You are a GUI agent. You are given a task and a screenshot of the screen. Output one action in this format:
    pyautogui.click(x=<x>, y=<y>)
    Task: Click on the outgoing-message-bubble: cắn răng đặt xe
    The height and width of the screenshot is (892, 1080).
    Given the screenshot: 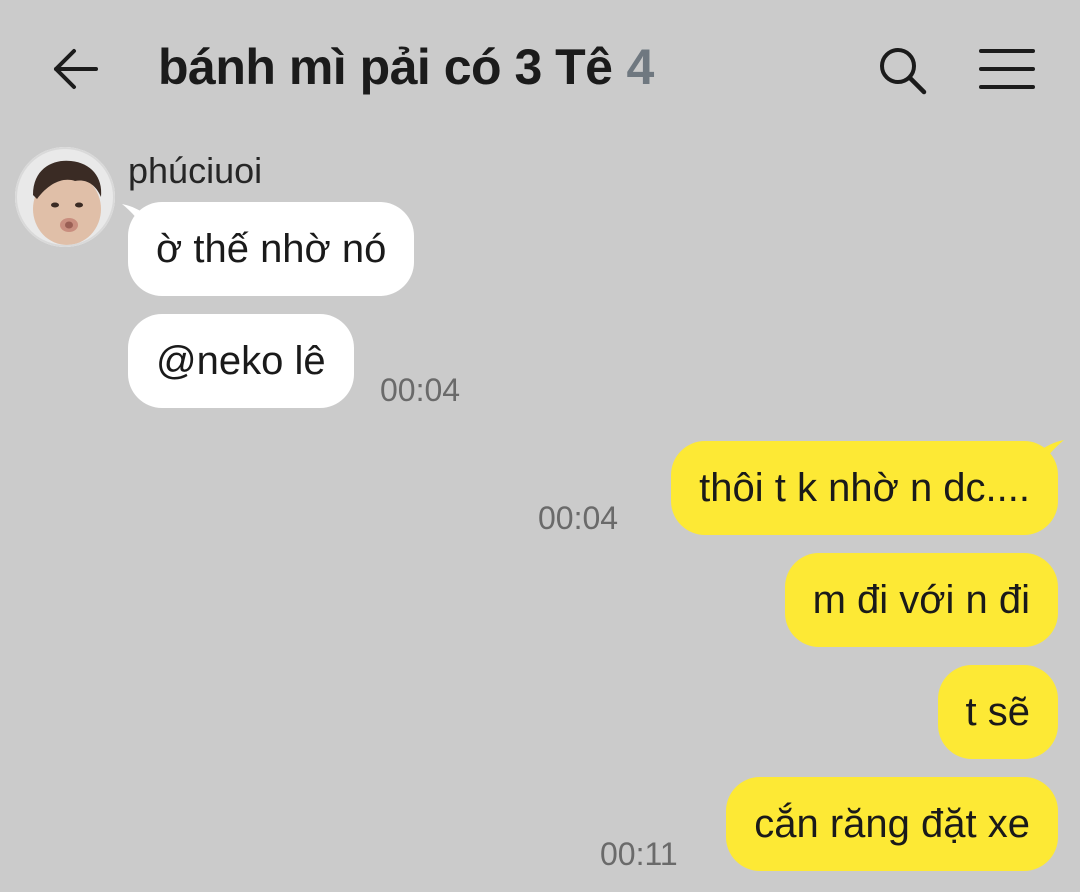 What is the action you would take?
    pyautogui.click(x=892, y=824)
    